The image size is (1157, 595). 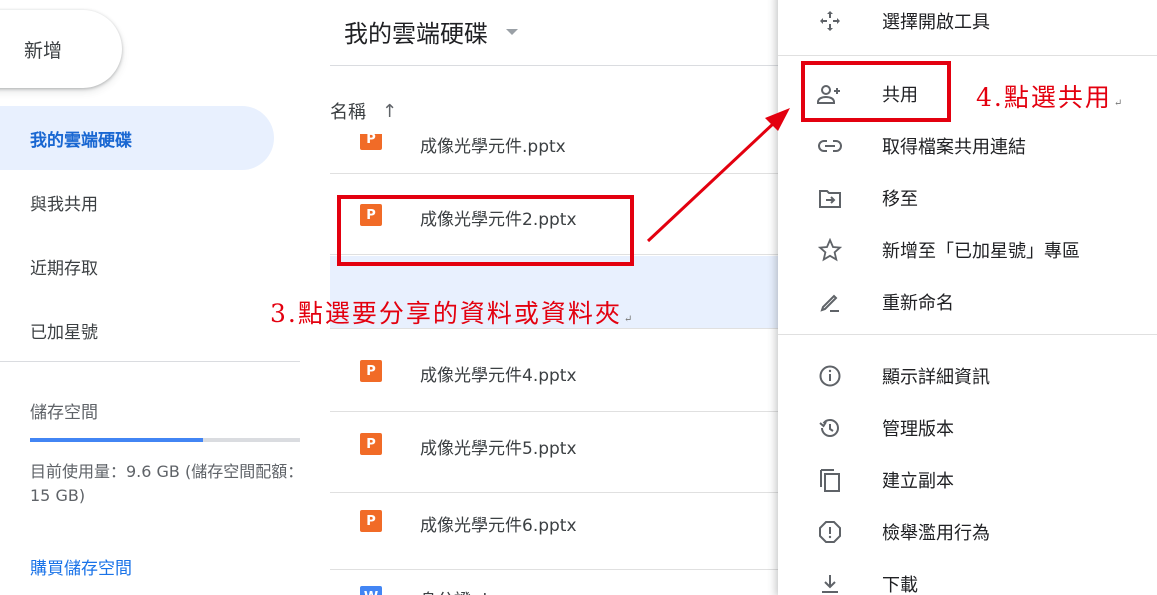 What do you see at coordinates (1044, 97) in the screenshot?
I see `annotation-step-4-text: 4.點選共用` at bounding box center [1044, 97].